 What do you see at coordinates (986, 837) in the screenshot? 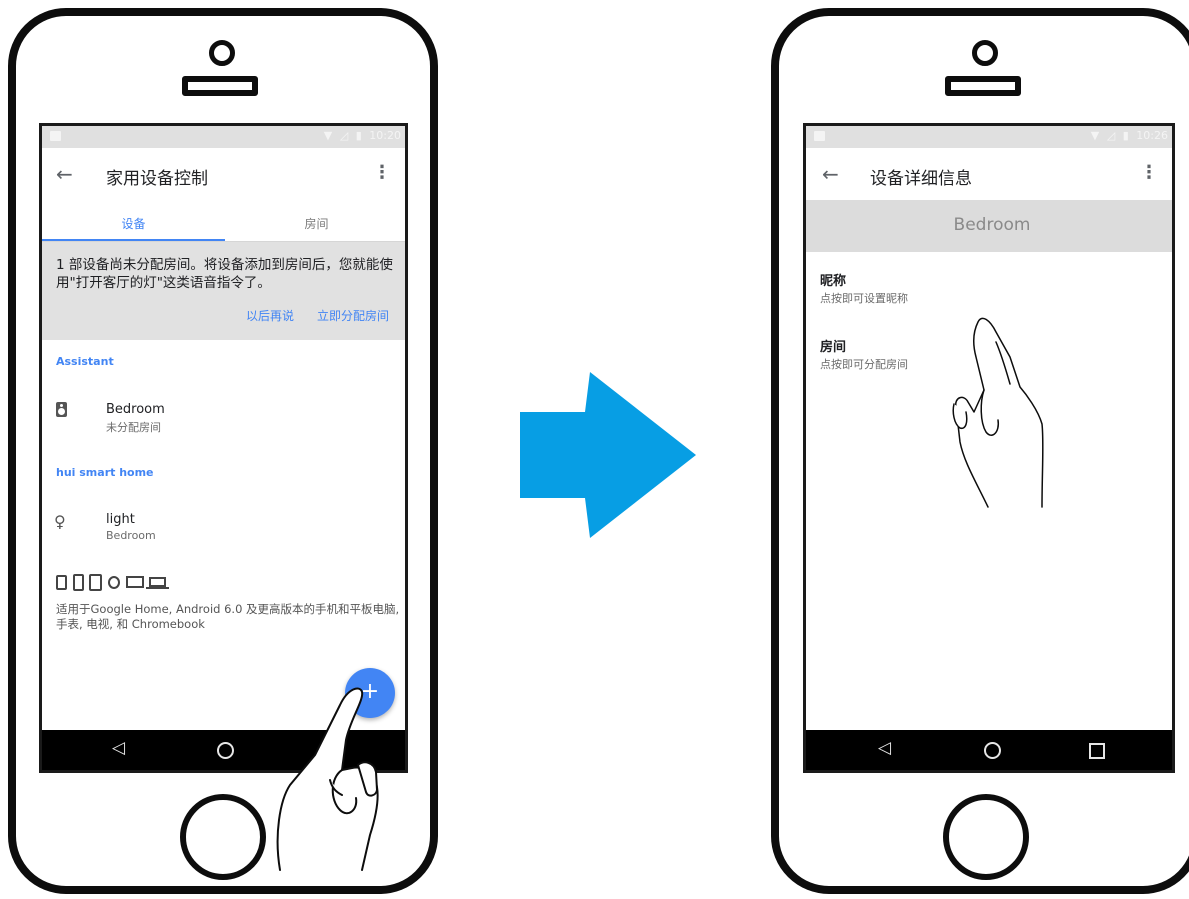
I see `right-phone-home-button` at bounding box center [986, 837].